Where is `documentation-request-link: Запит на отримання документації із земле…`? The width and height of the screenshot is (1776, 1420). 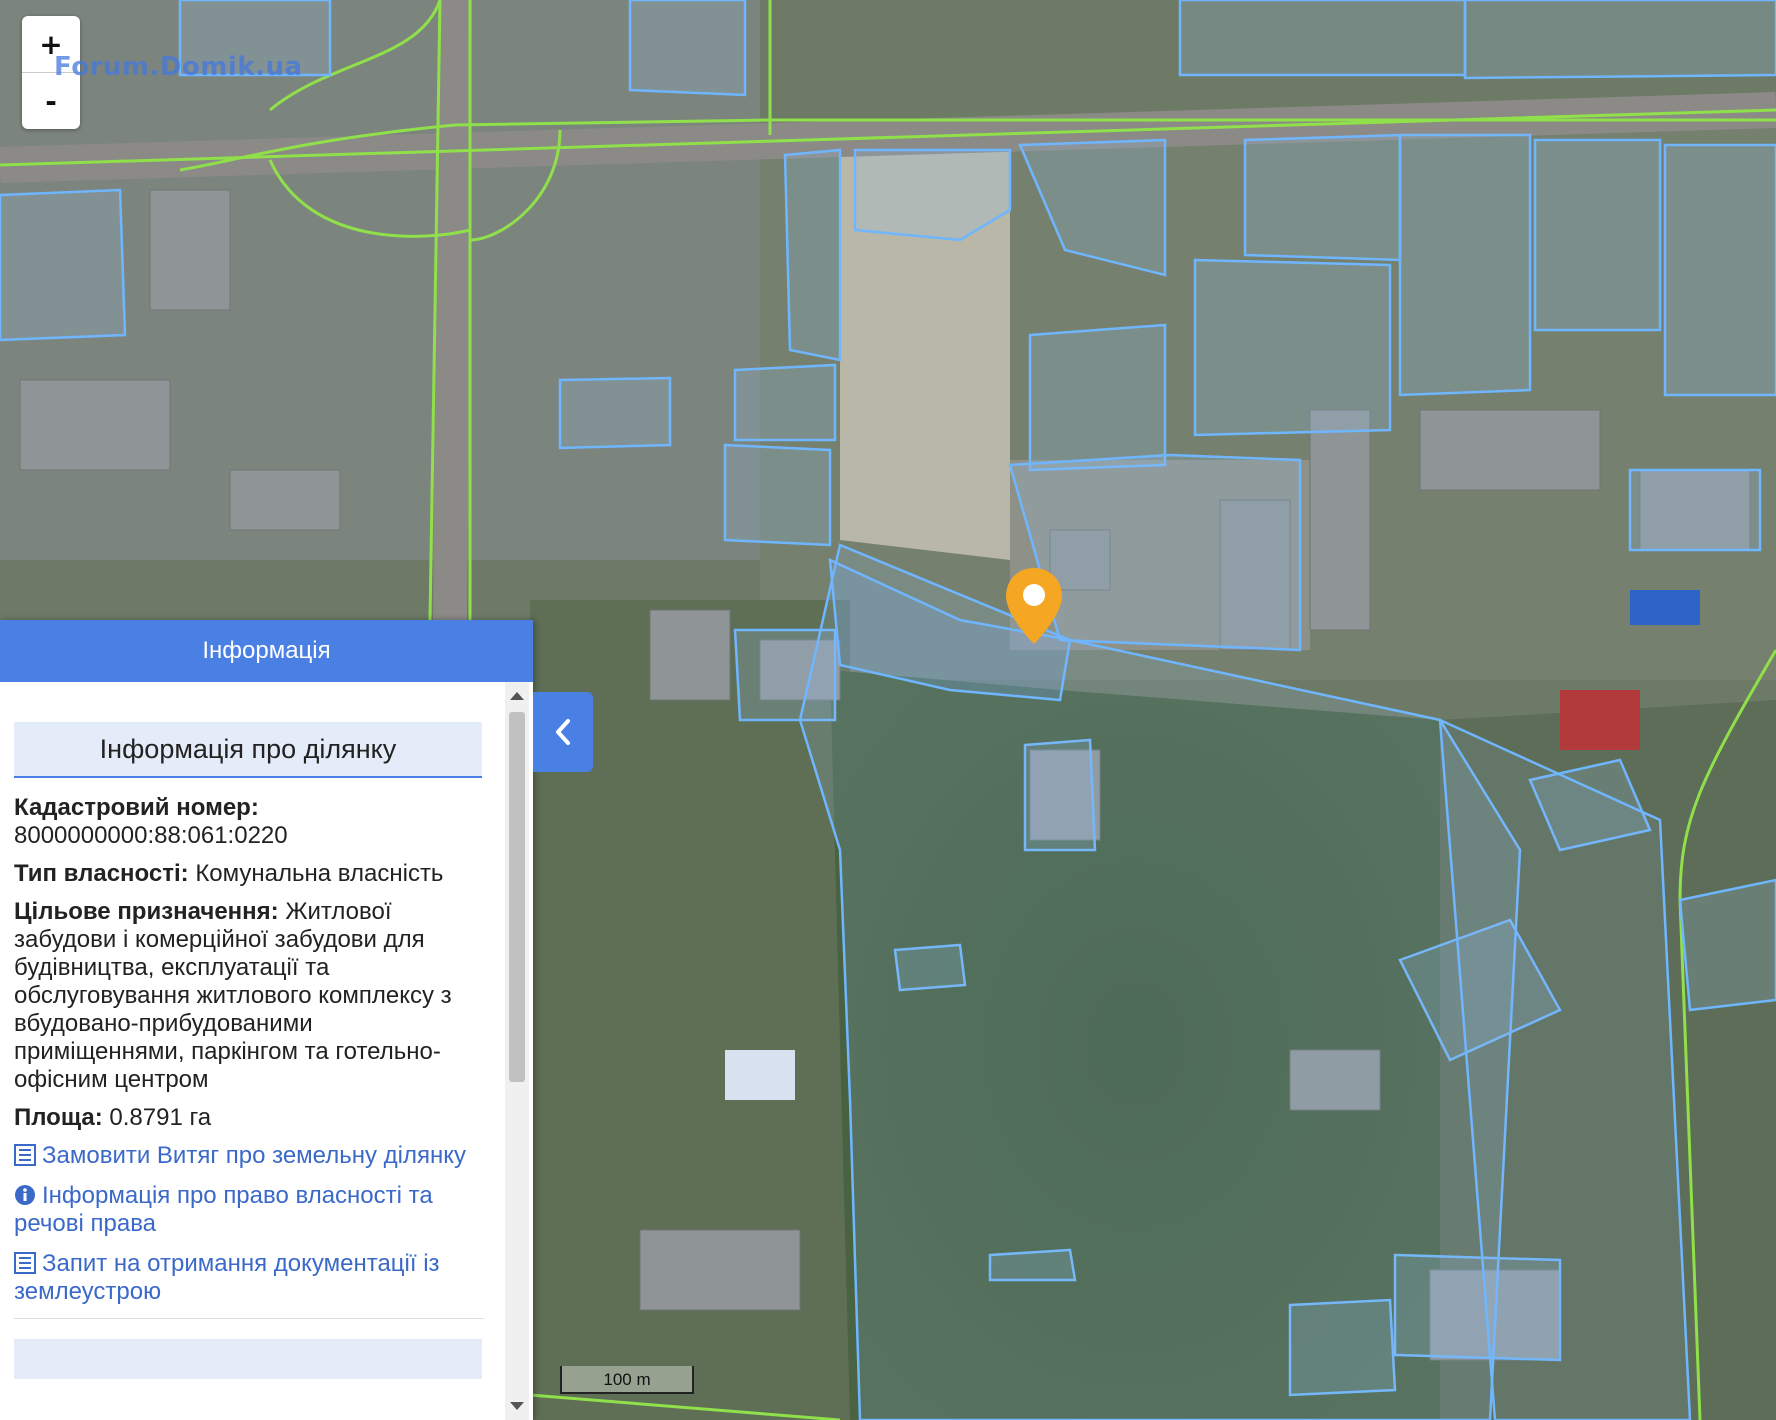
documentation-request-link: Запит на отримання документації із земле… is located at coordinates (249, 1278).